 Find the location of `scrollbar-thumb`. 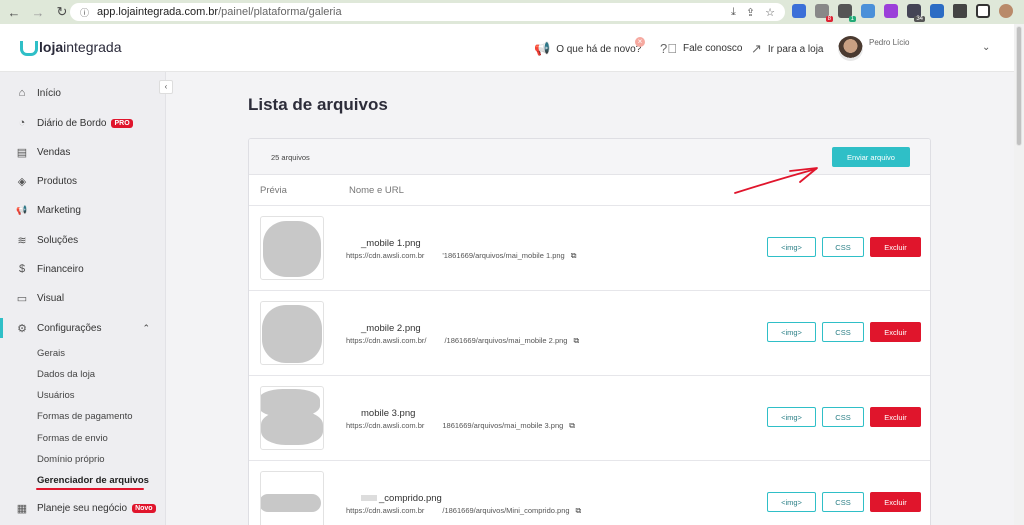

scrollbar-thumb is located at coordinates (1019, 86).